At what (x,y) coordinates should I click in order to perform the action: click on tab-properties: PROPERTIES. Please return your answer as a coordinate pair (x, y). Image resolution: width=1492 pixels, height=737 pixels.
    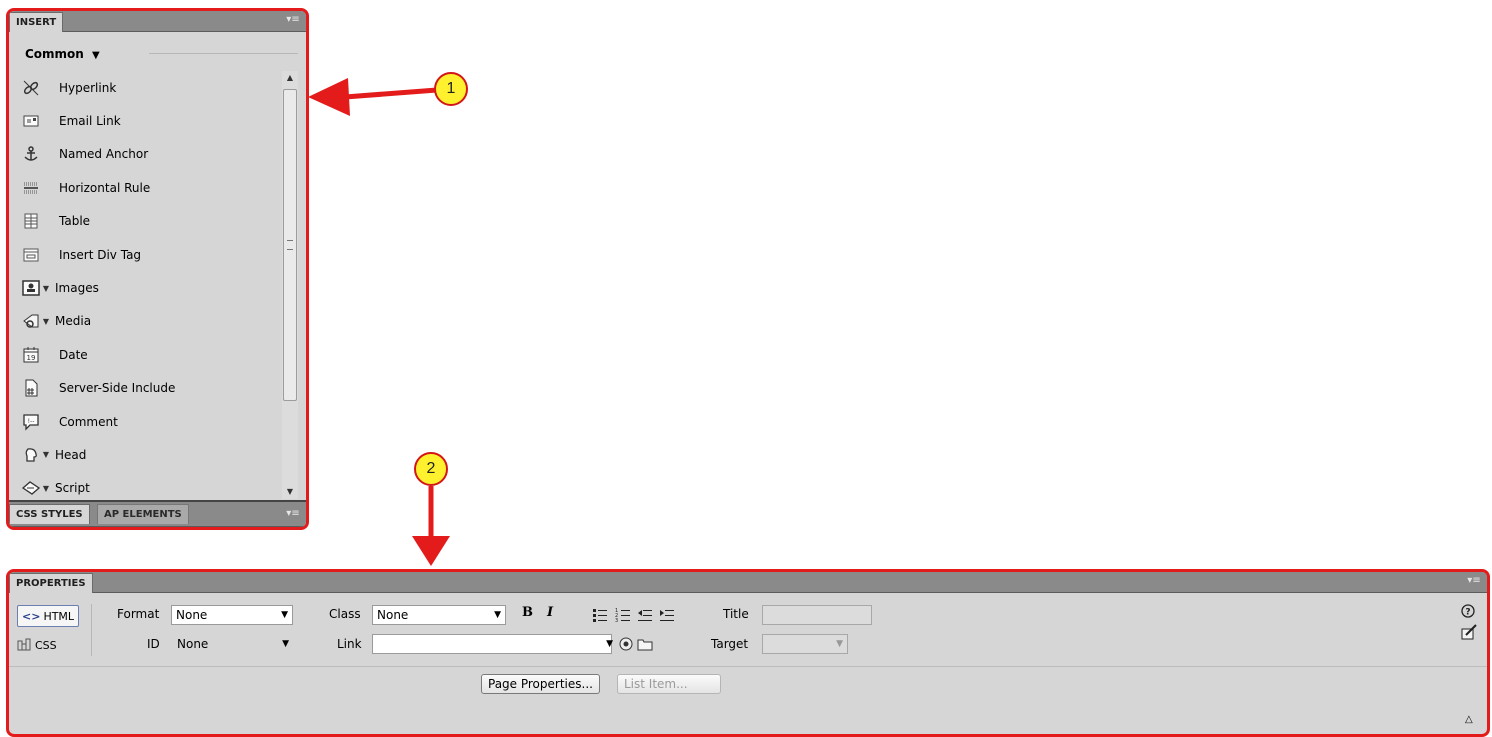
    Looking at the image, I should click on (51, 583).